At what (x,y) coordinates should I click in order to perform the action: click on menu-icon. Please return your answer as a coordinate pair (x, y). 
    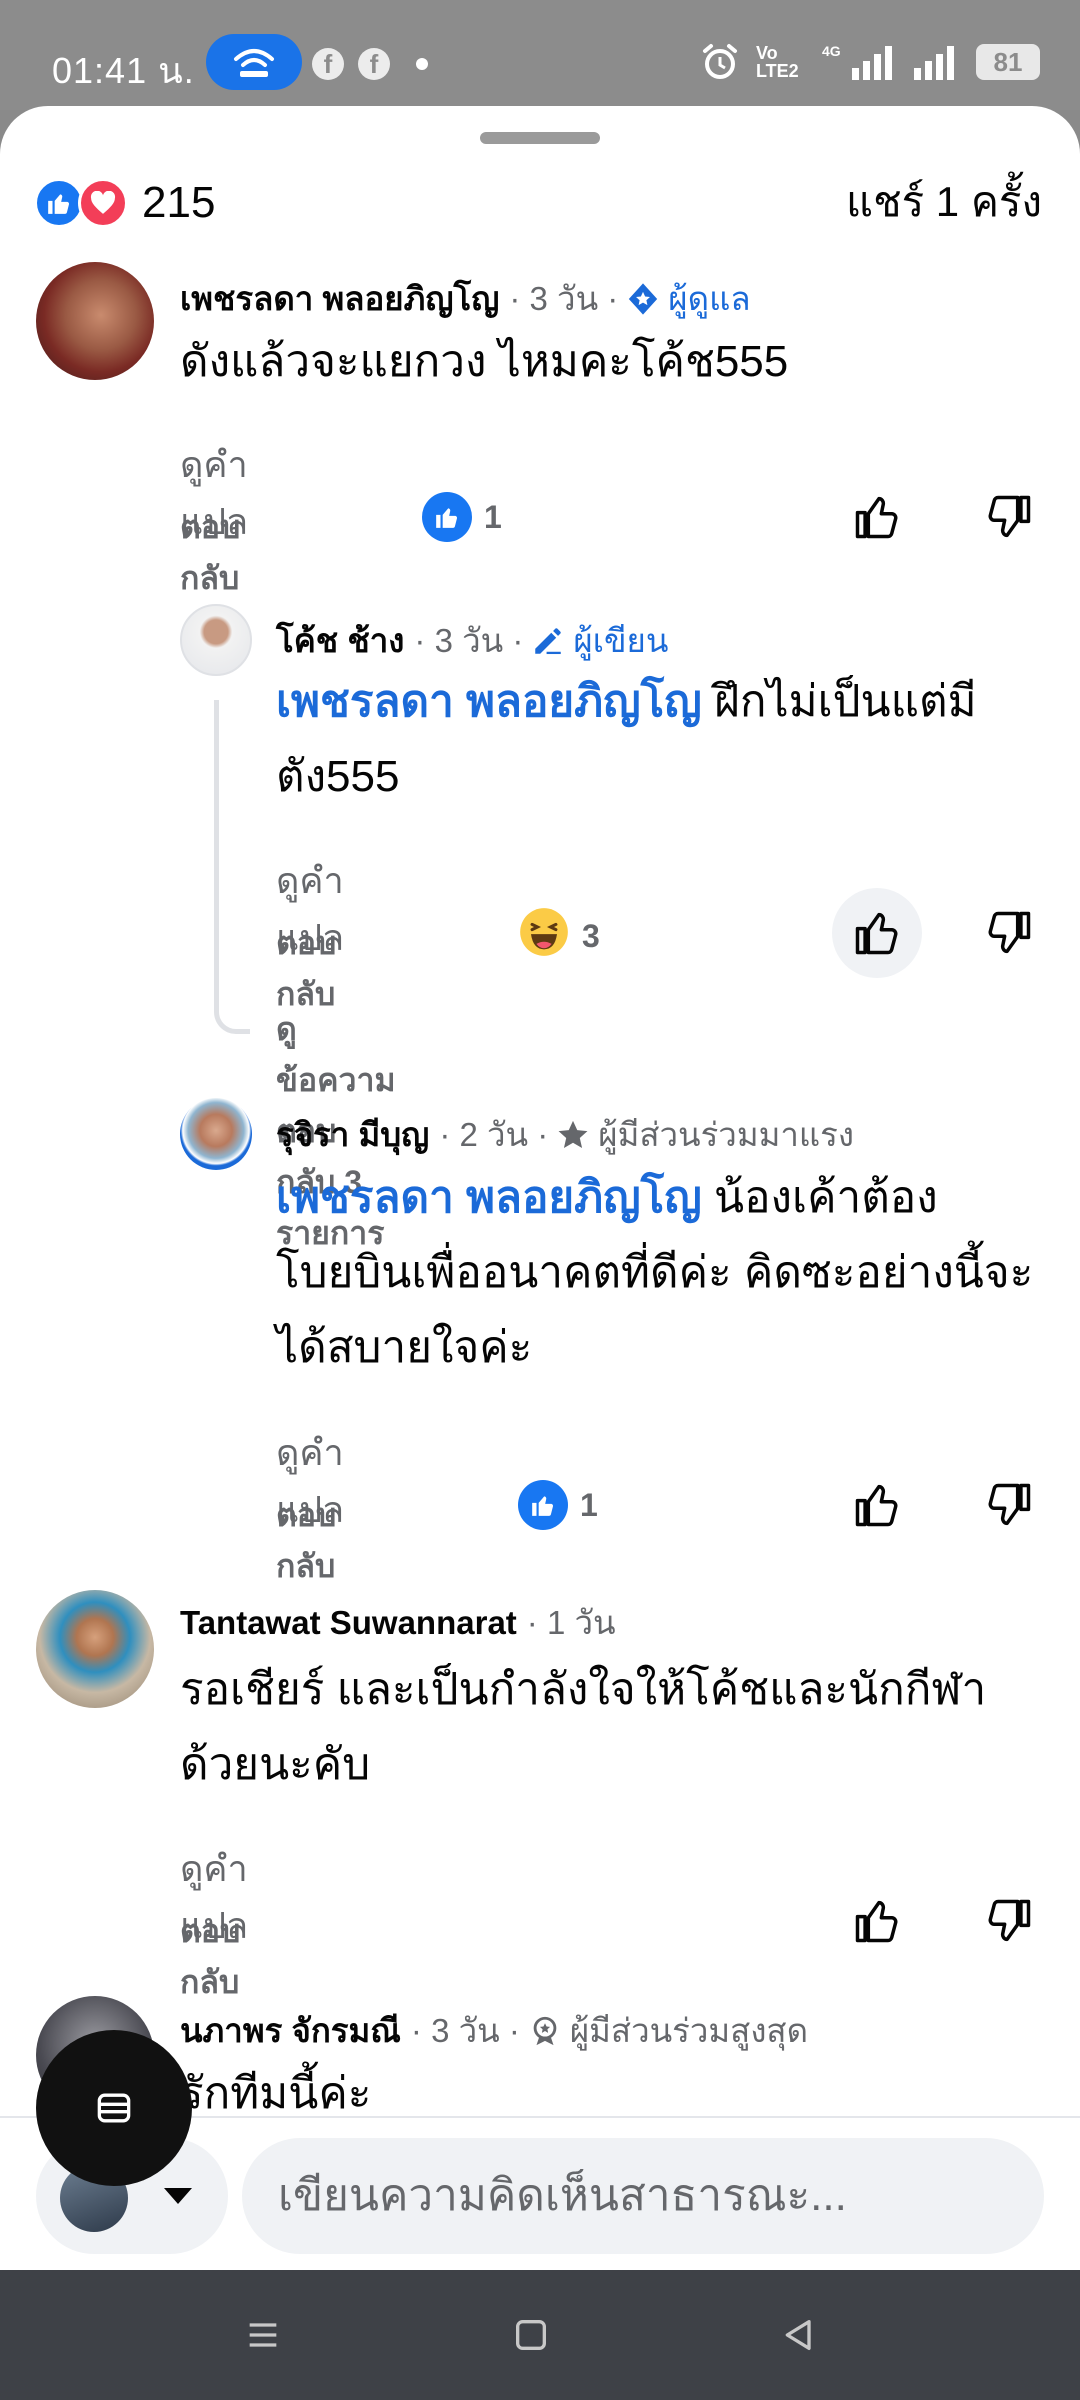
    Looking at the image, I should click on (263, 2335).